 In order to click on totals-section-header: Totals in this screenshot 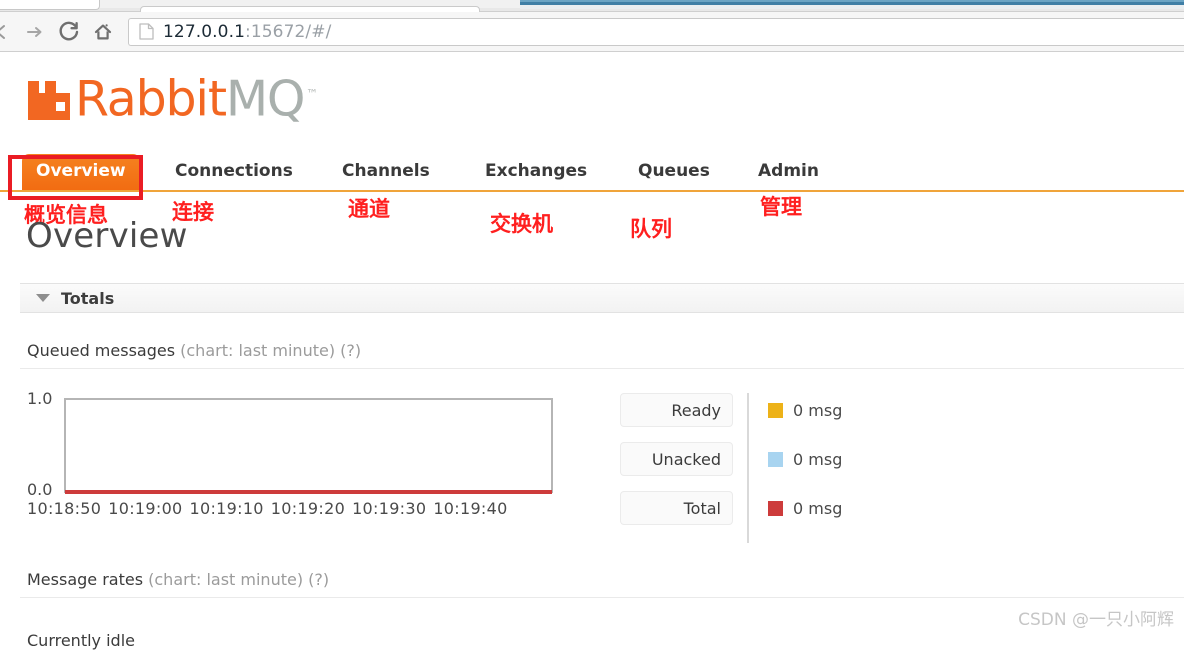, I will do `click(602, 298)`.